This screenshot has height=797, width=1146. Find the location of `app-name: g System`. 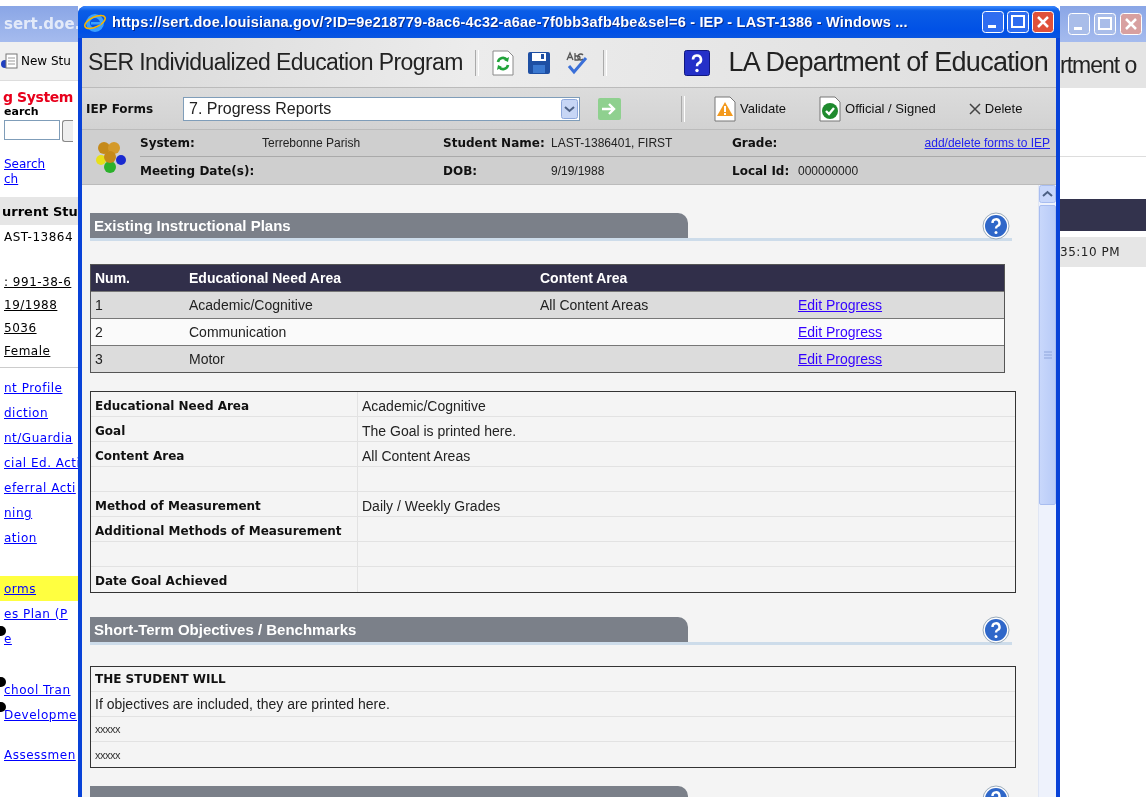

app-name: g System is located at coordinates (38, 97).